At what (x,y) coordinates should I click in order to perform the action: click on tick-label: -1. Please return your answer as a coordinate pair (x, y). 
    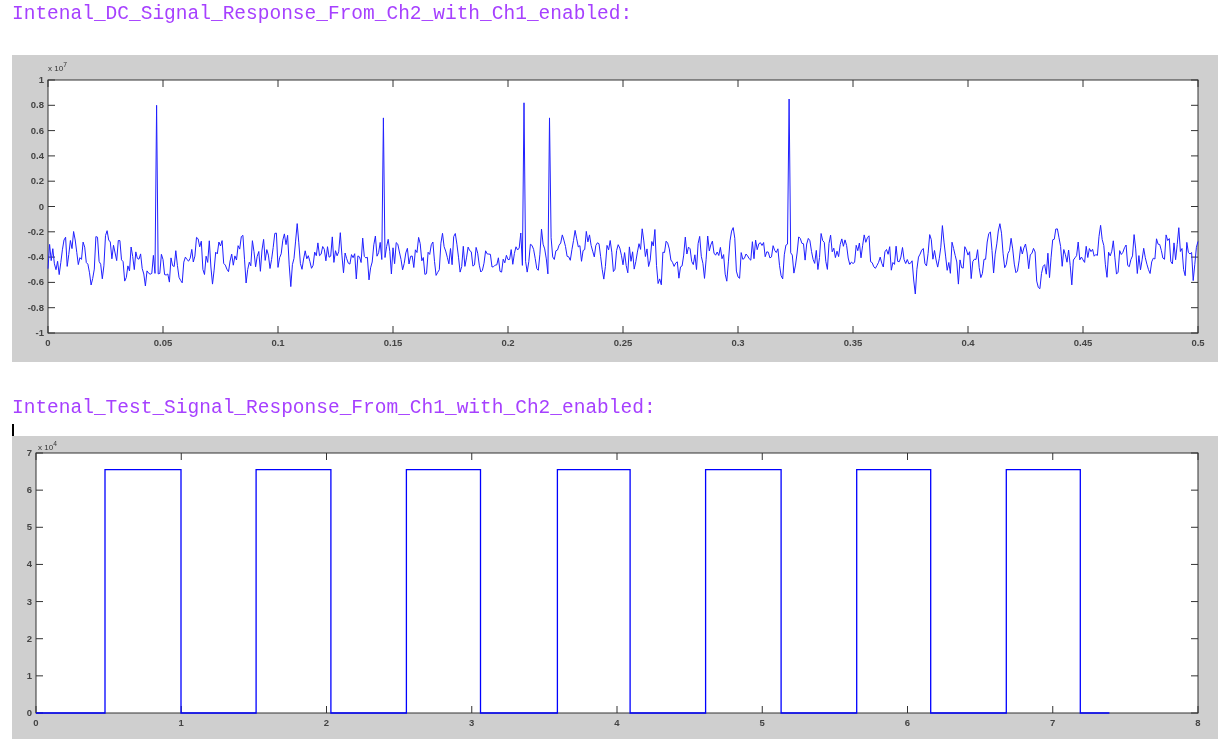
    Looking at the image, I should click on (39, 332).